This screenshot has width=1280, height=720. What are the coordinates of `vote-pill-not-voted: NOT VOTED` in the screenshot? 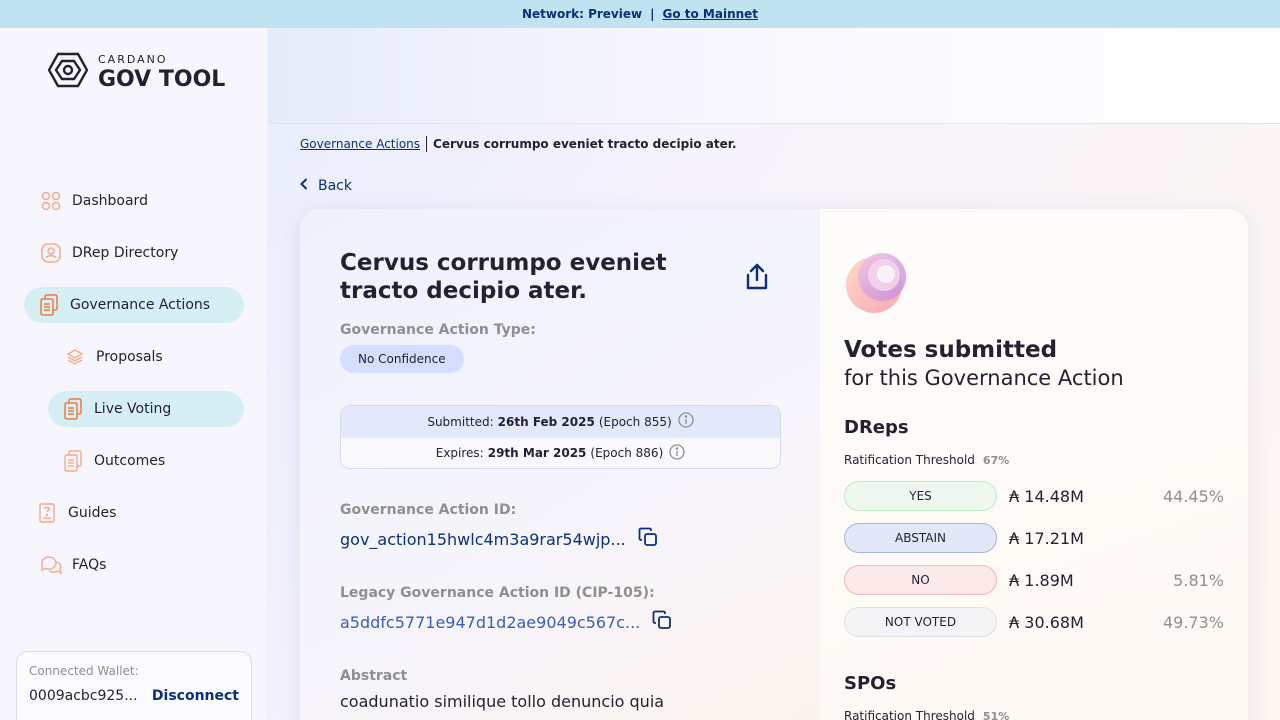 It's located at (920, 622).